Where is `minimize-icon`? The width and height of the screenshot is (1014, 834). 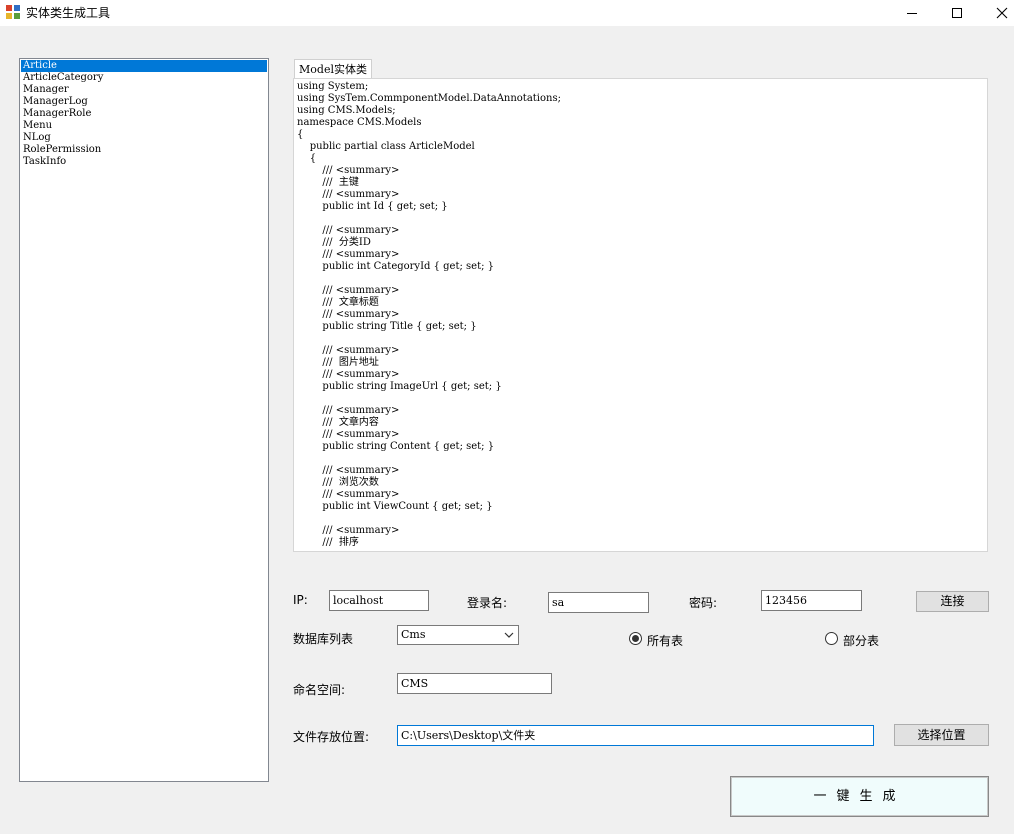
minimize-icon is located at coordinates (912, 13).